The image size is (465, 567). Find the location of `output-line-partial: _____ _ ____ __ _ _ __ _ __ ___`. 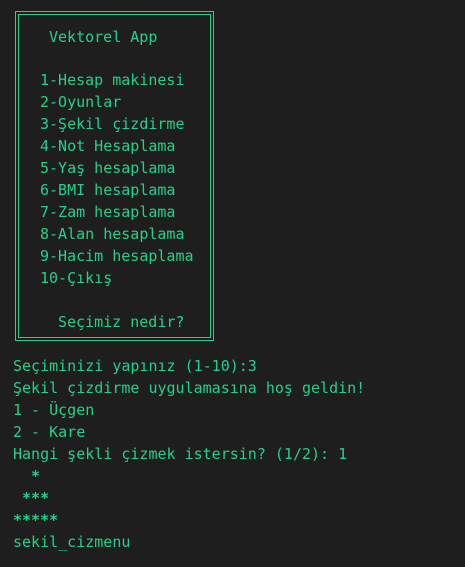

output-line-partial: _____ _ ____ __ _ _ __ _ __ ___ is located at coordinates (167, 561).